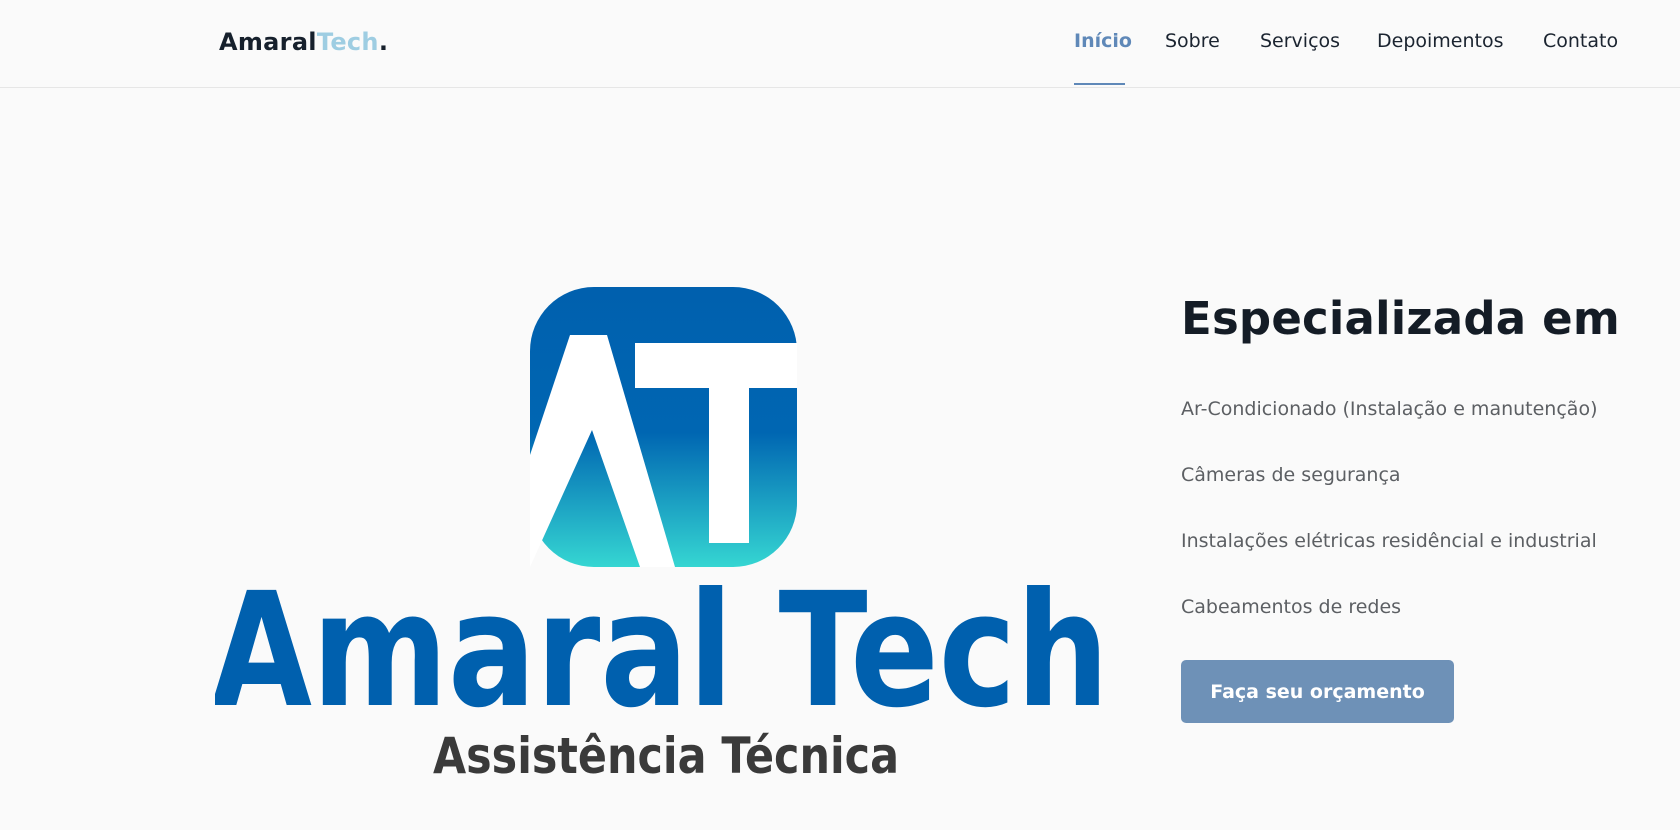 Image resolution: width=1680 pixels, height=830 pixels. What do you see at coordinates (1440, 41) in the screenshot?
I see `nav-item-depoimentos: Depoimentos` at bounding box center [1440, 41].